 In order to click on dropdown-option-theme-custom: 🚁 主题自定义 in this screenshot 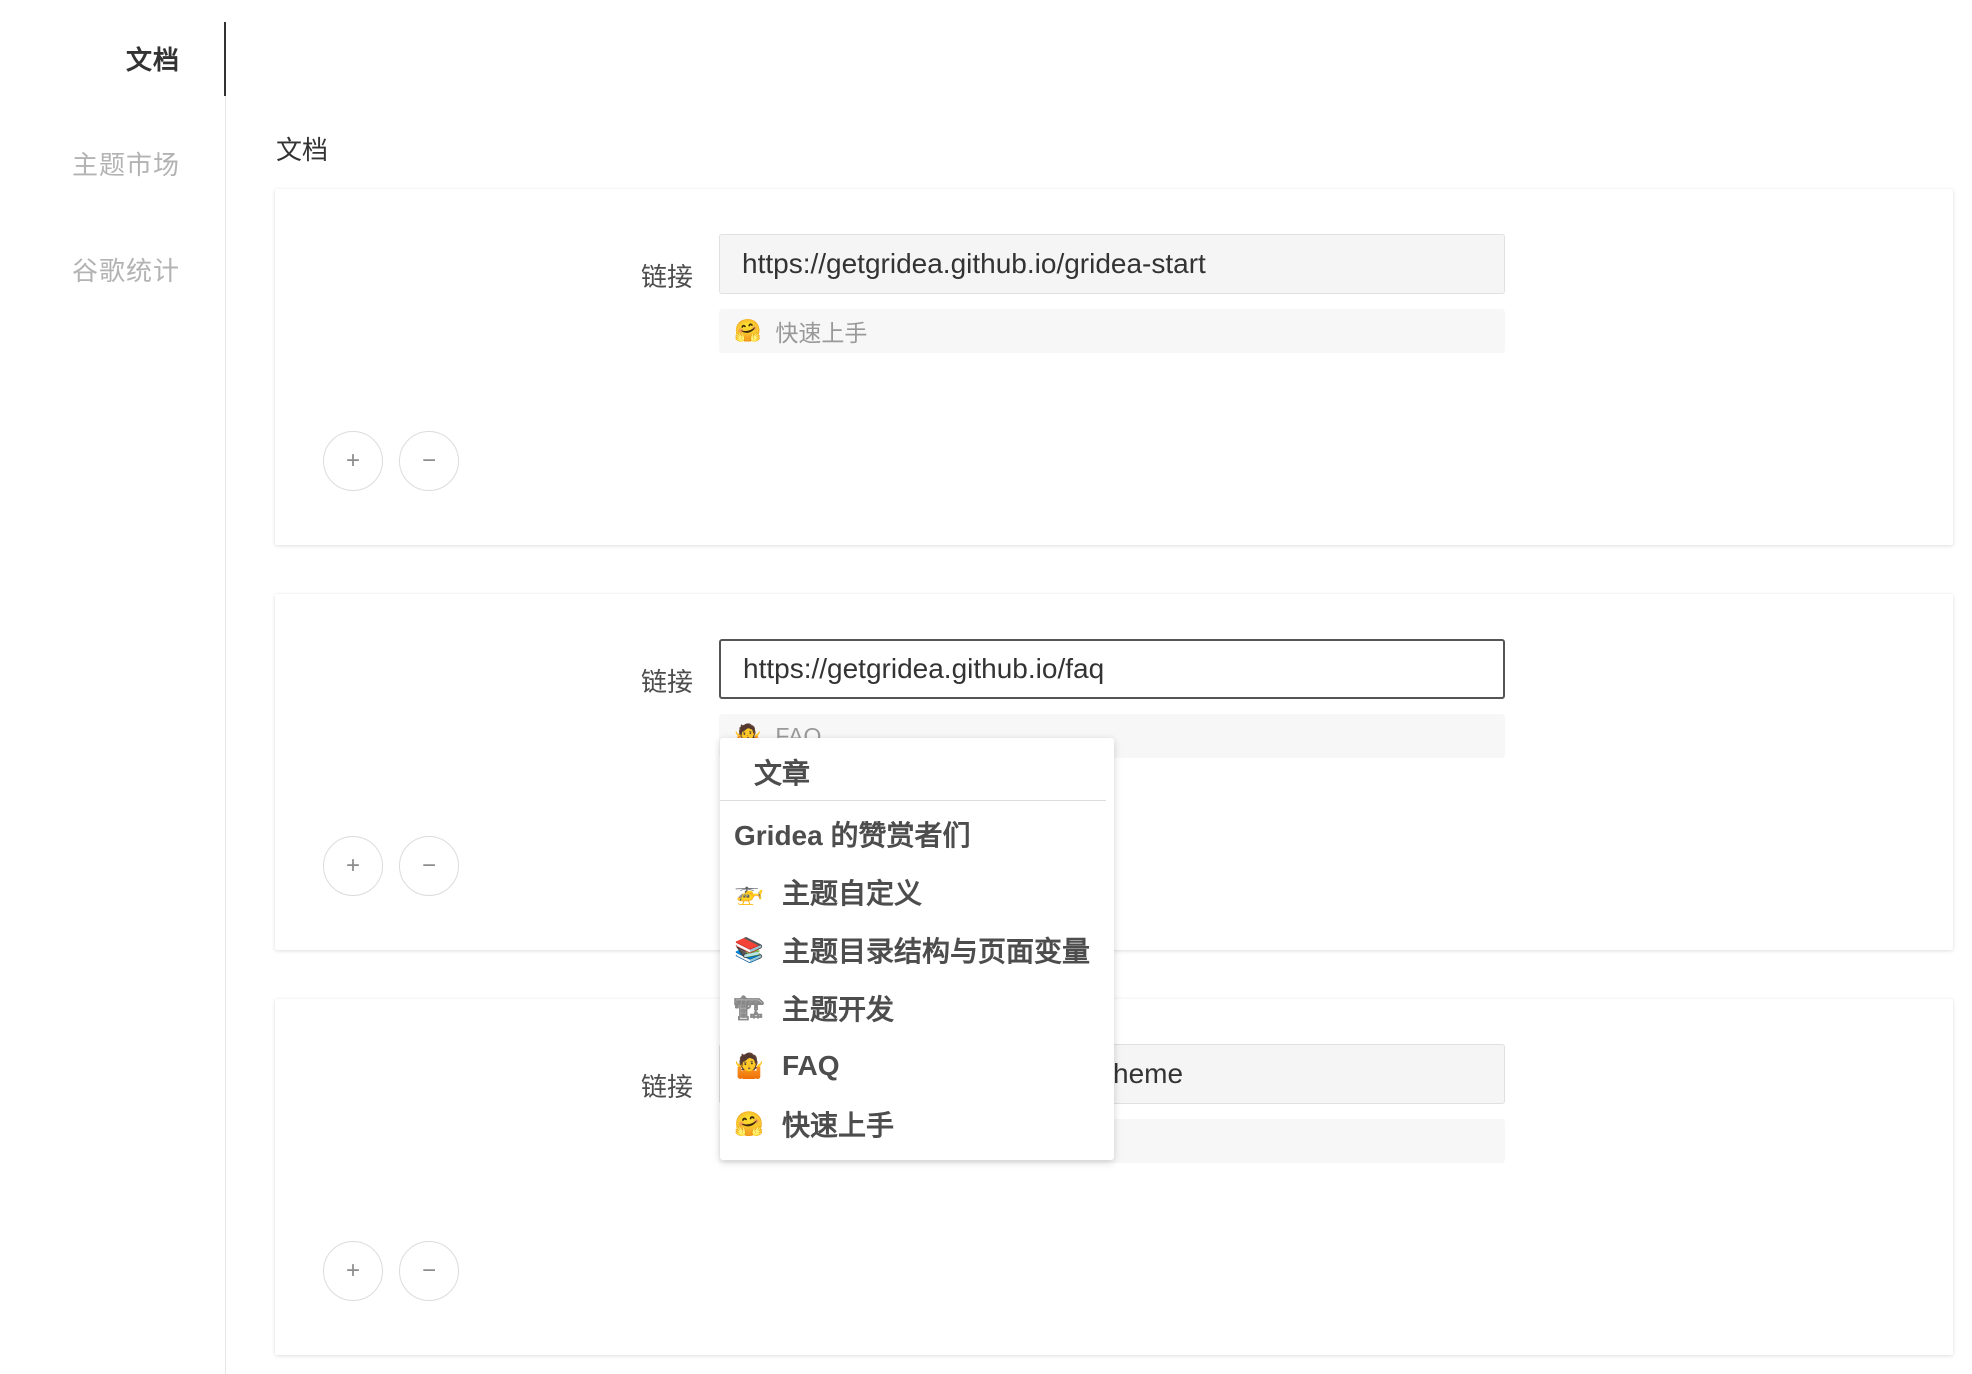, I will do `click(828, 892)`.